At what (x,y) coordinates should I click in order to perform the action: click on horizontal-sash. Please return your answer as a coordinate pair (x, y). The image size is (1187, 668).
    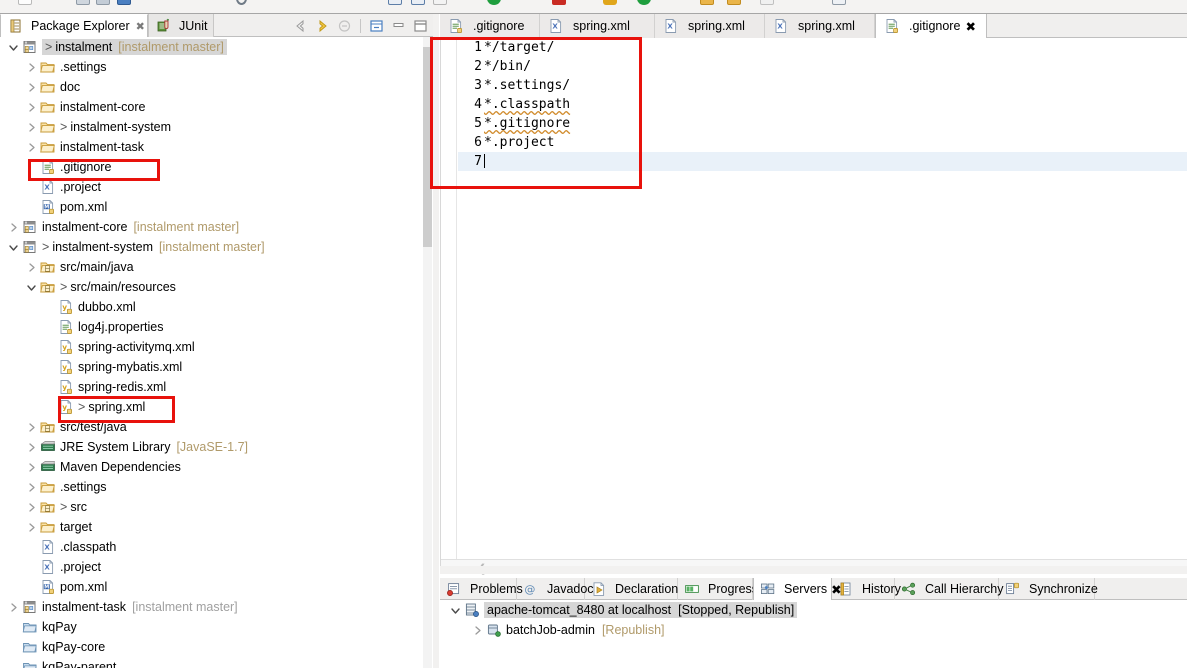
    Looking at the image, I should click on (813, 570).